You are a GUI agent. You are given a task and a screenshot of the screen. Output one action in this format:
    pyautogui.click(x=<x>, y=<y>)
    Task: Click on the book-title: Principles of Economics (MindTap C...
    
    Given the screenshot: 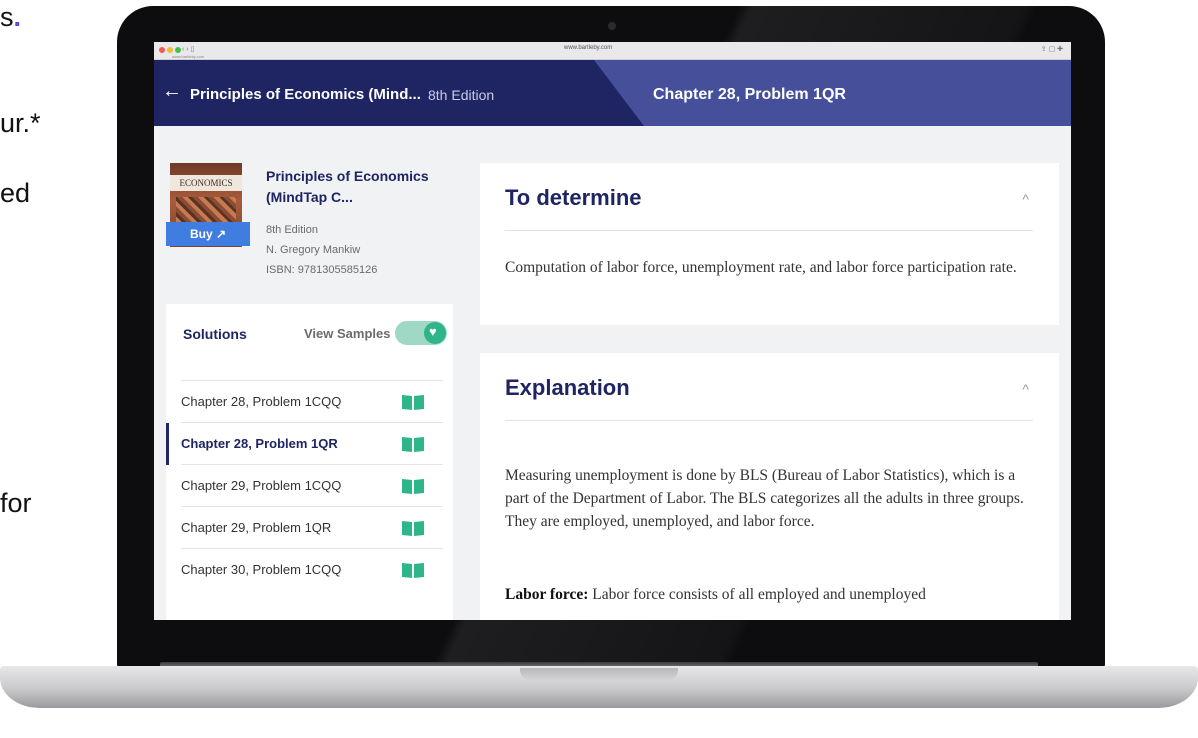 What is the action you would take?
    pyautogui.click(x=356, y=187)
    